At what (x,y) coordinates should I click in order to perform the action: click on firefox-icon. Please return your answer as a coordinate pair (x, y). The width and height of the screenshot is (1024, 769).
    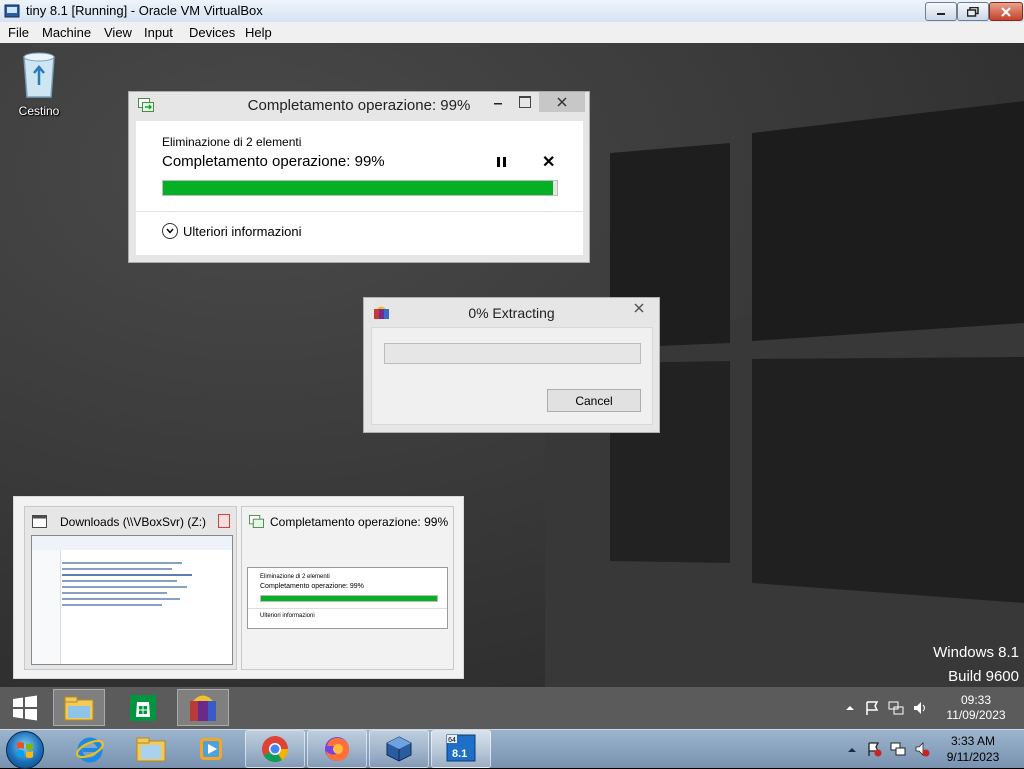
    Looking at the image, I should click on (337, 749).